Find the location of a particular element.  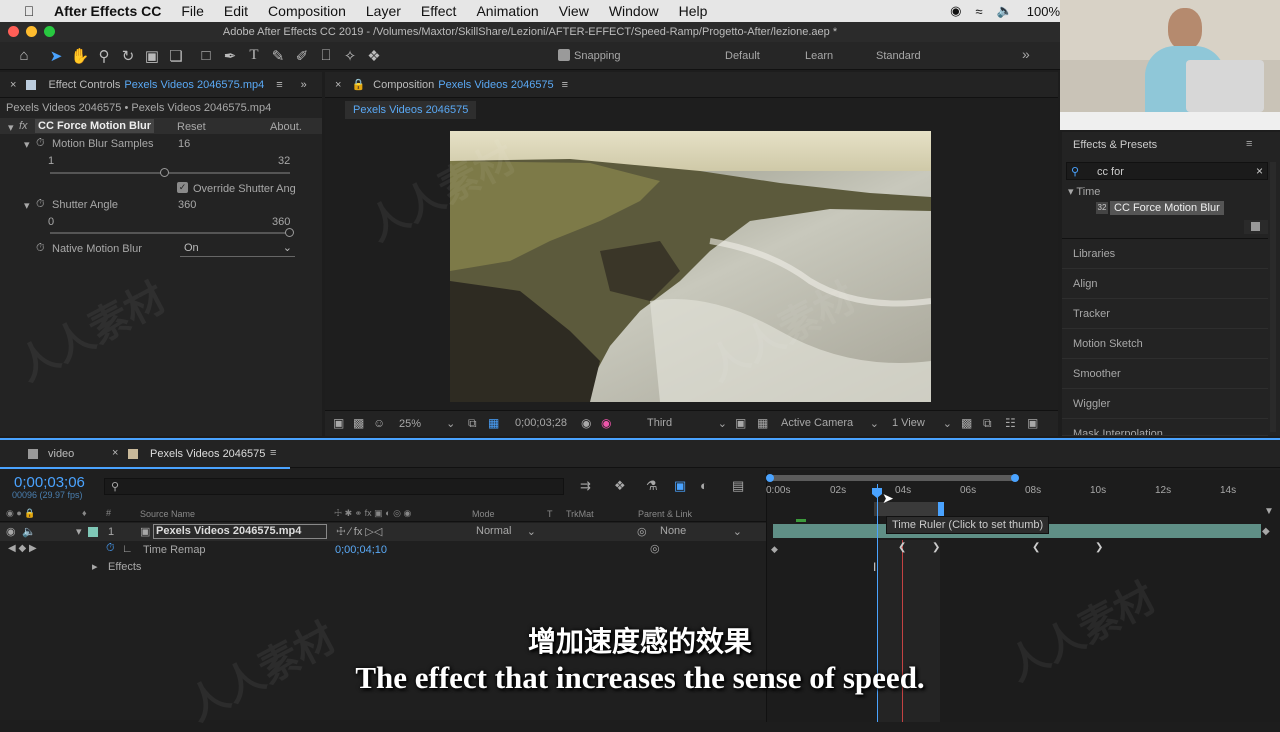

menu-effect: Effect is located at coordinates (439, 11).